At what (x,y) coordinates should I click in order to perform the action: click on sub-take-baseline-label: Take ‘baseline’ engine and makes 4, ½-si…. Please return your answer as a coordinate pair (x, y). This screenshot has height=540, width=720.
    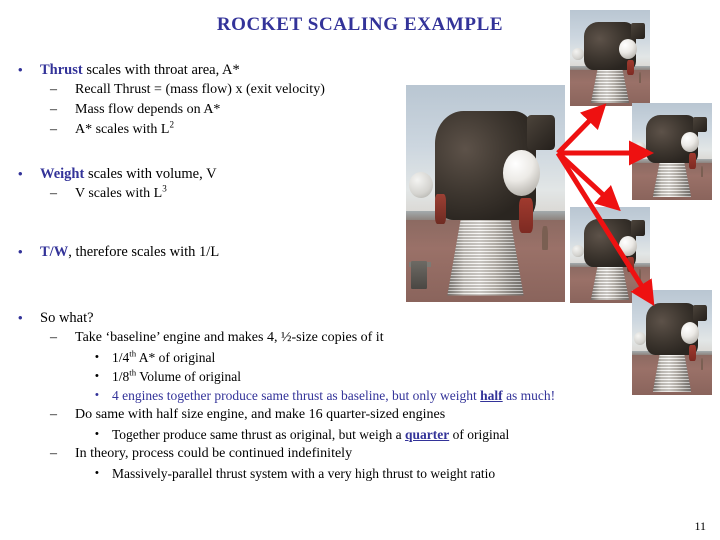
    Looking at the image, I should click on (229, 337).